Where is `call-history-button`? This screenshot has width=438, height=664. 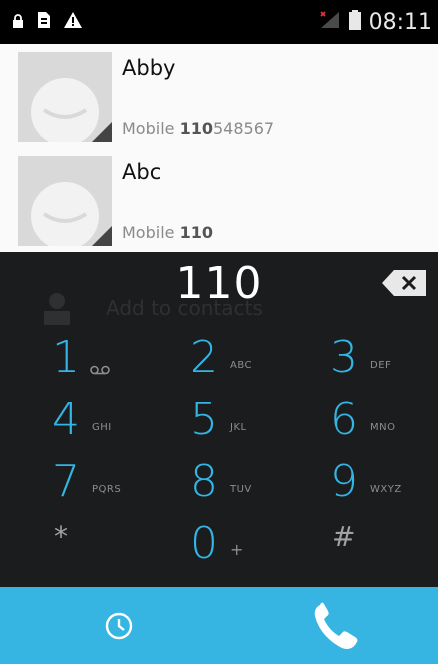 call-history-button is located at coordinates (119, 626).